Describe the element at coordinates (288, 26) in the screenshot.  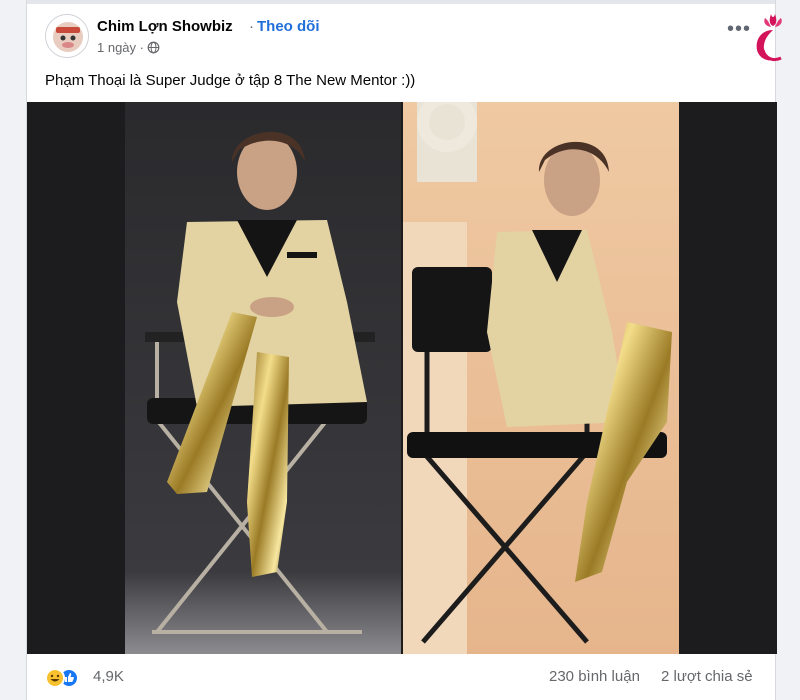
I see `follow-button: Theo dõi` at that location.